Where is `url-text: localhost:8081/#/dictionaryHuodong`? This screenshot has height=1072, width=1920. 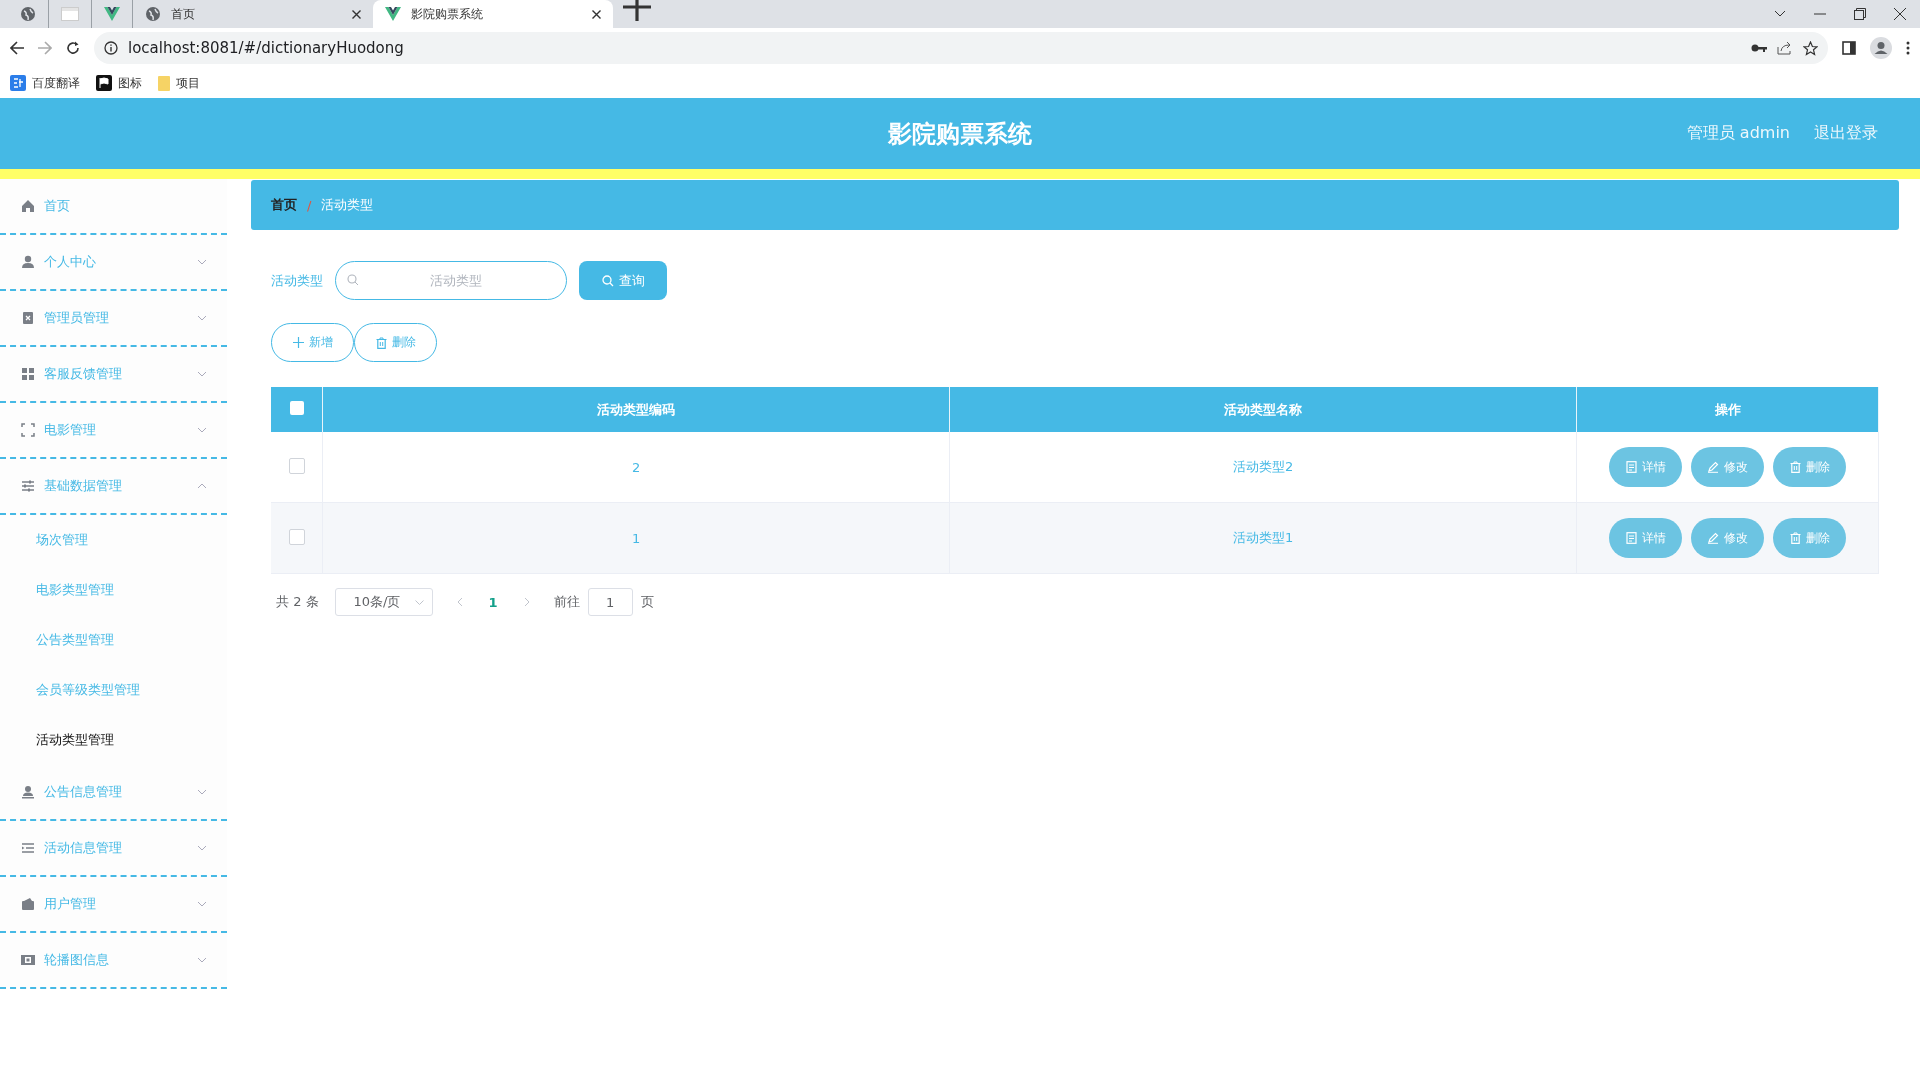 url-text: localhost:8081/#/dictionaryHuodong is located at coordinates (266, 48).